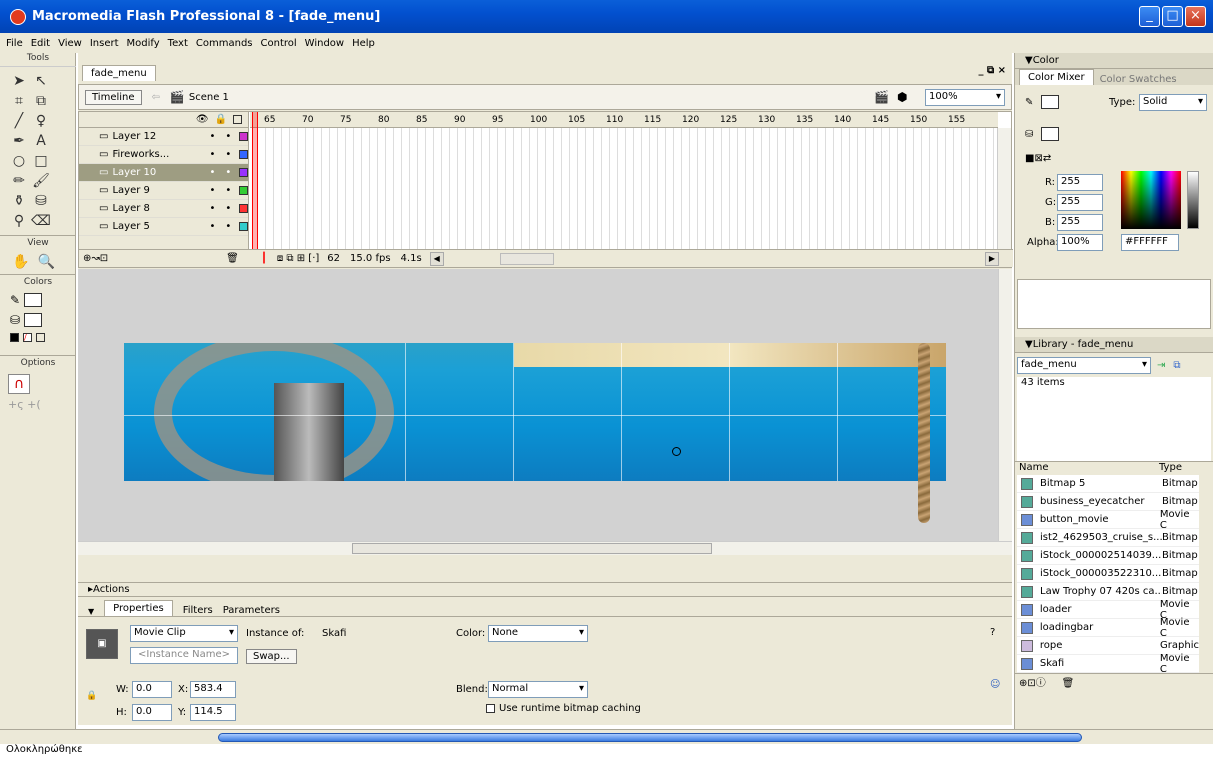  I want to click on rope-graphic, so click(924, 433).